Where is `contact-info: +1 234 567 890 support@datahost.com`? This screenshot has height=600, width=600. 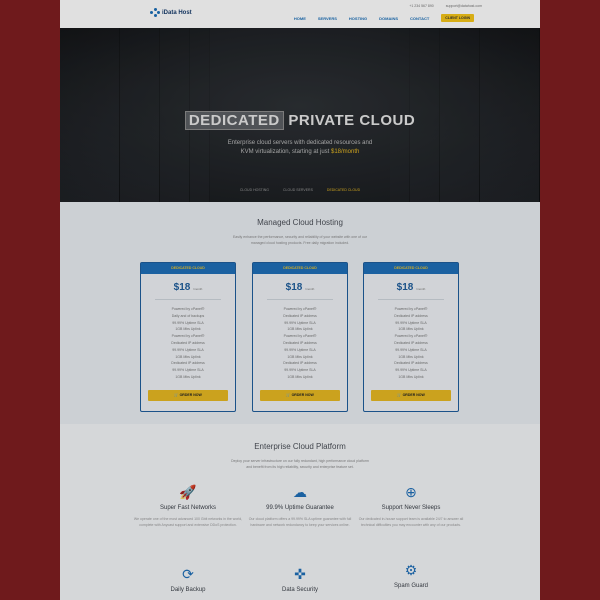 contact-info: +1 234 567 890 support@datahost.com is located at coordinates (445, 6).